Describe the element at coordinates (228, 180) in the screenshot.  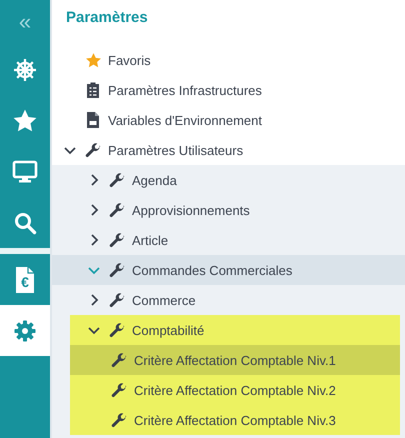
I see `tree-item: Agenda` at that location.